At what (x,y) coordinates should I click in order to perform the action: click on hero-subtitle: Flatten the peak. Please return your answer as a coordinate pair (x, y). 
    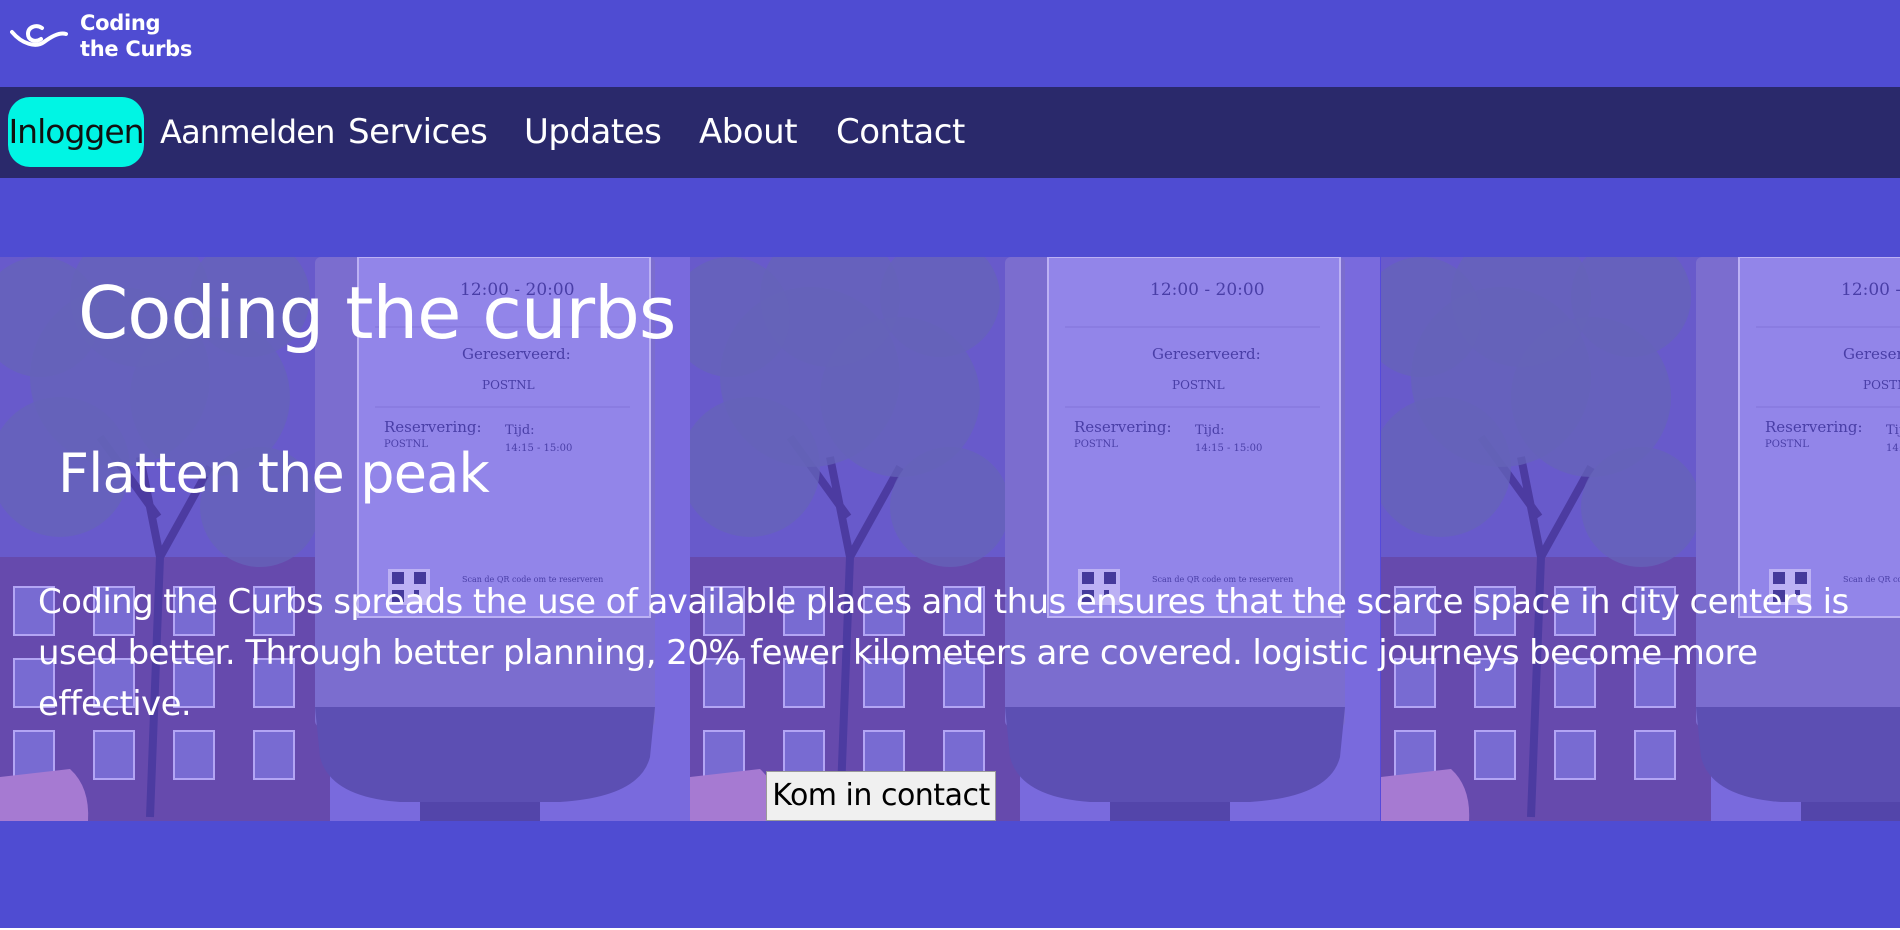
    Looking at the image, I should click on (274, 473).